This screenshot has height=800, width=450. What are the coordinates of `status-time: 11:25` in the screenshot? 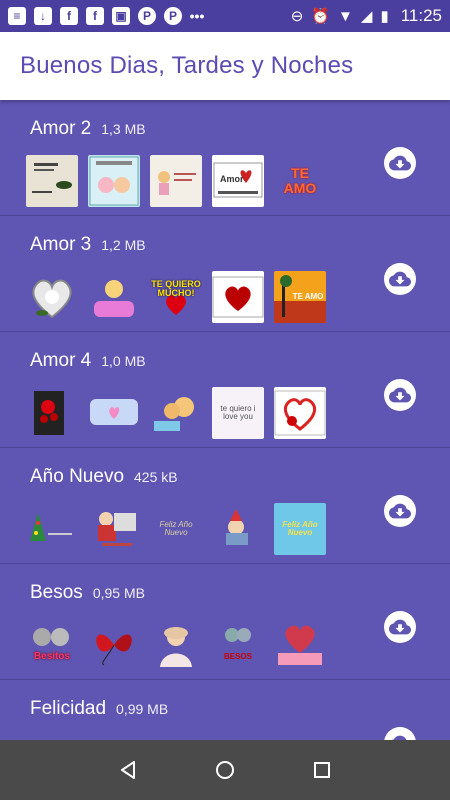 It's located at (421, 15).